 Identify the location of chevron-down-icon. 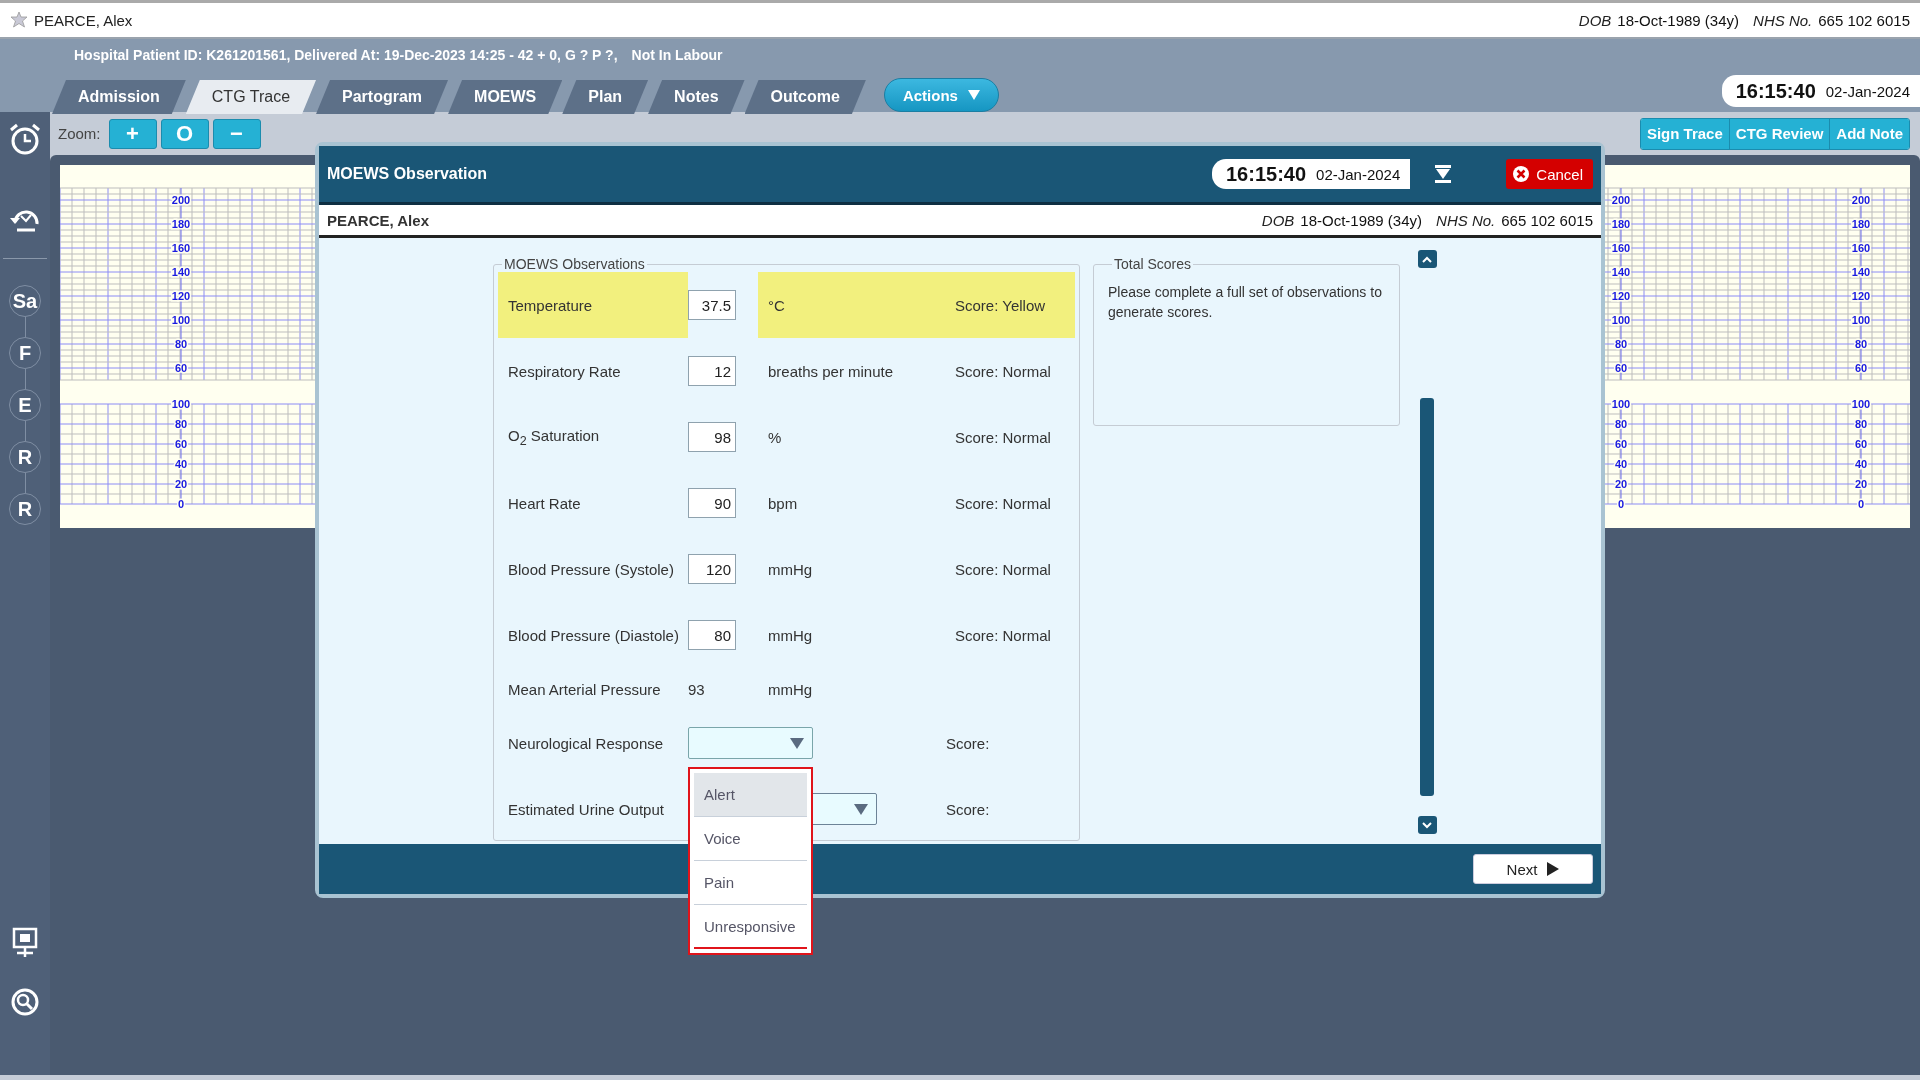
(1427, 825).